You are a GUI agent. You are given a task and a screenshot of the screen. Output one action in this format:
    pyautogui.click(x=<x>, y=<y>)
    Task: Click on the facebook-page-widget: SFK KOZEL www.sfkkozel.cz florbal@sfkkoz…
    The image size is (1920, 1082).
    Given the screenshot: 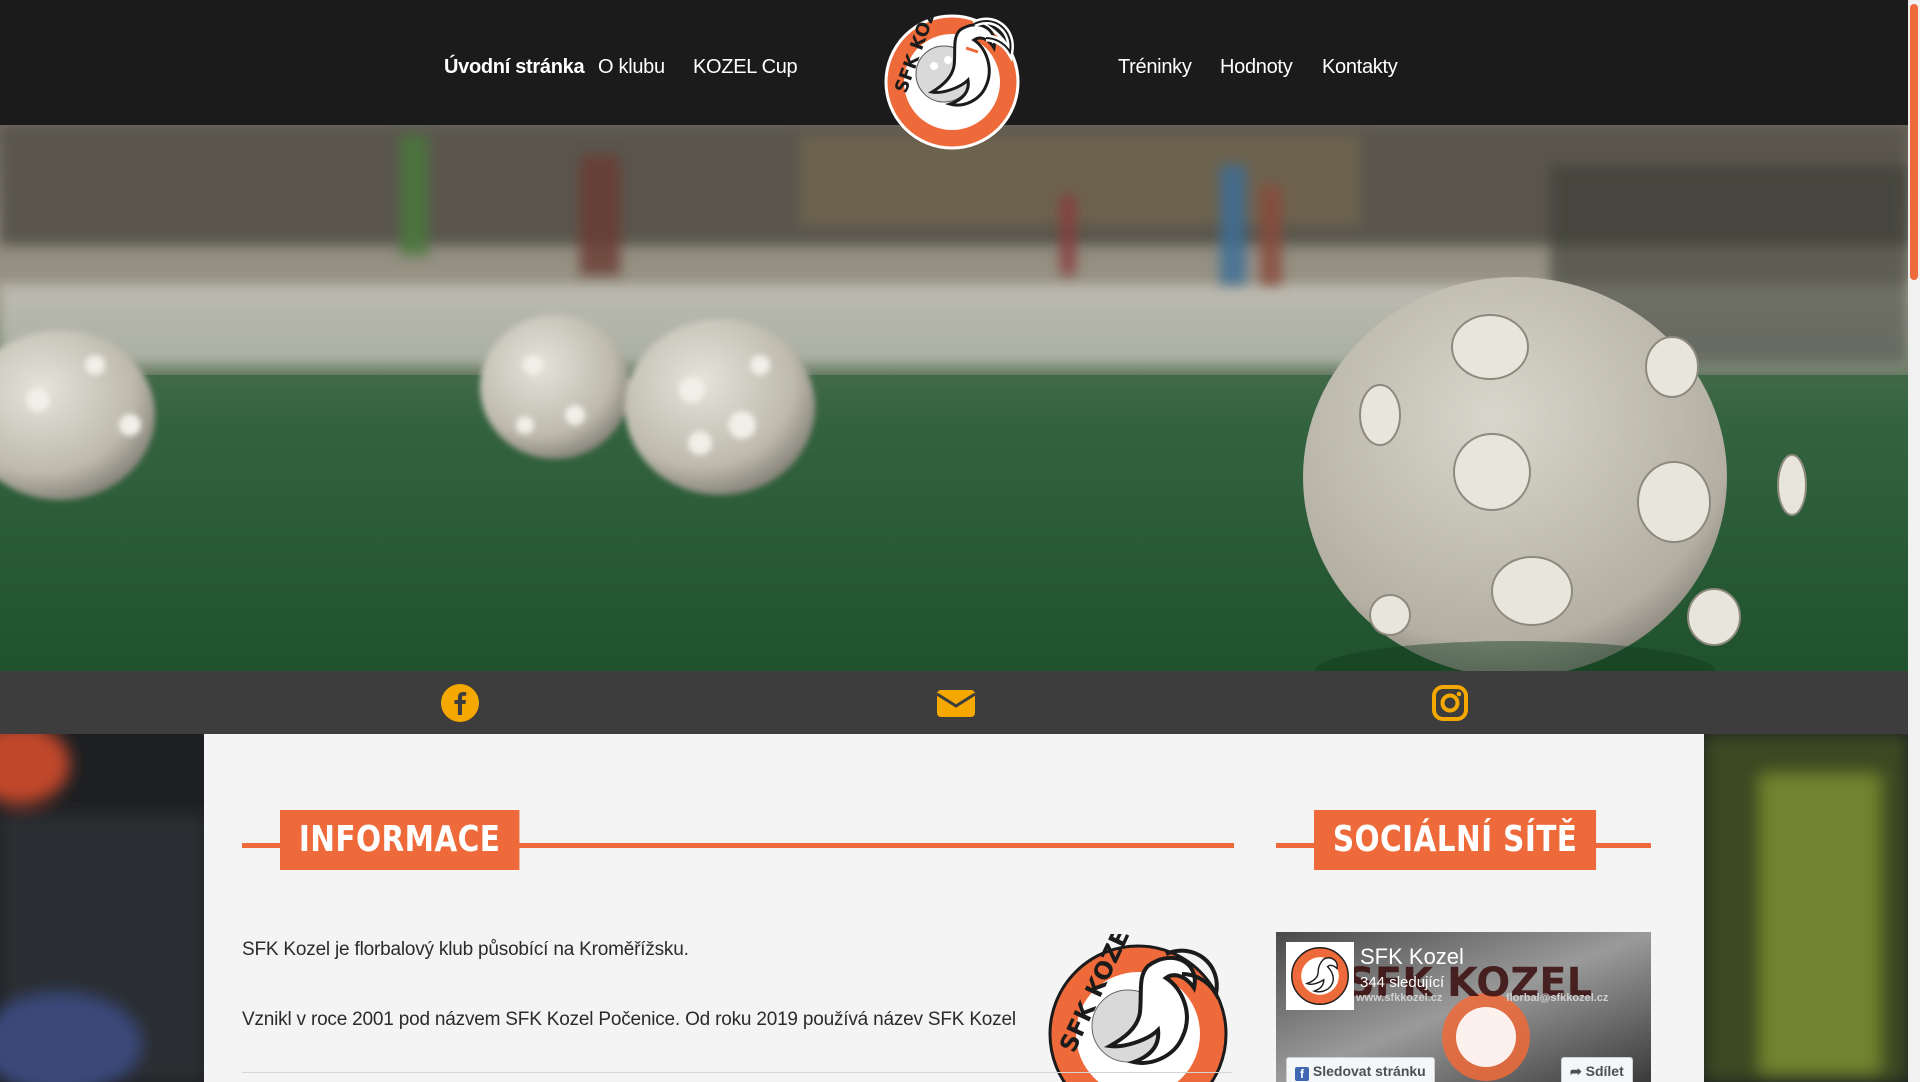 What is the action you would take?
    pyautogui.click(x=1463, y=1007)
    